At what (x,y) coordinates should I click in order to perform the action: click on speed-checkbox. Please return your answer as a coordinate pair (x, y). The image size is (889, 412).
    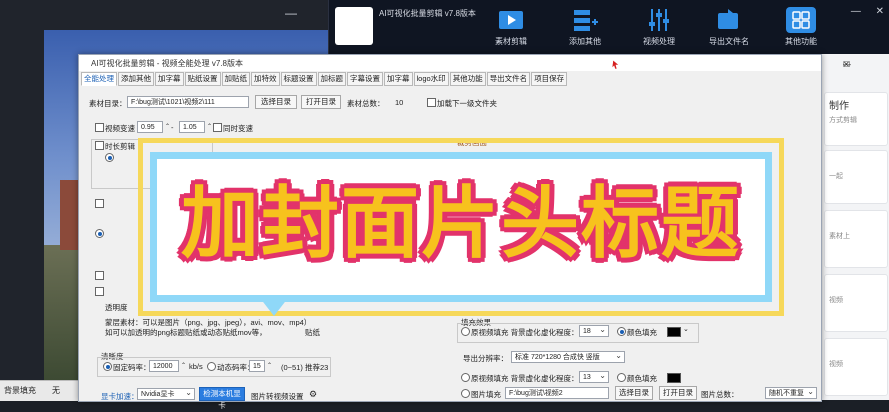
    Looking at the image, I should click on (99, 127).